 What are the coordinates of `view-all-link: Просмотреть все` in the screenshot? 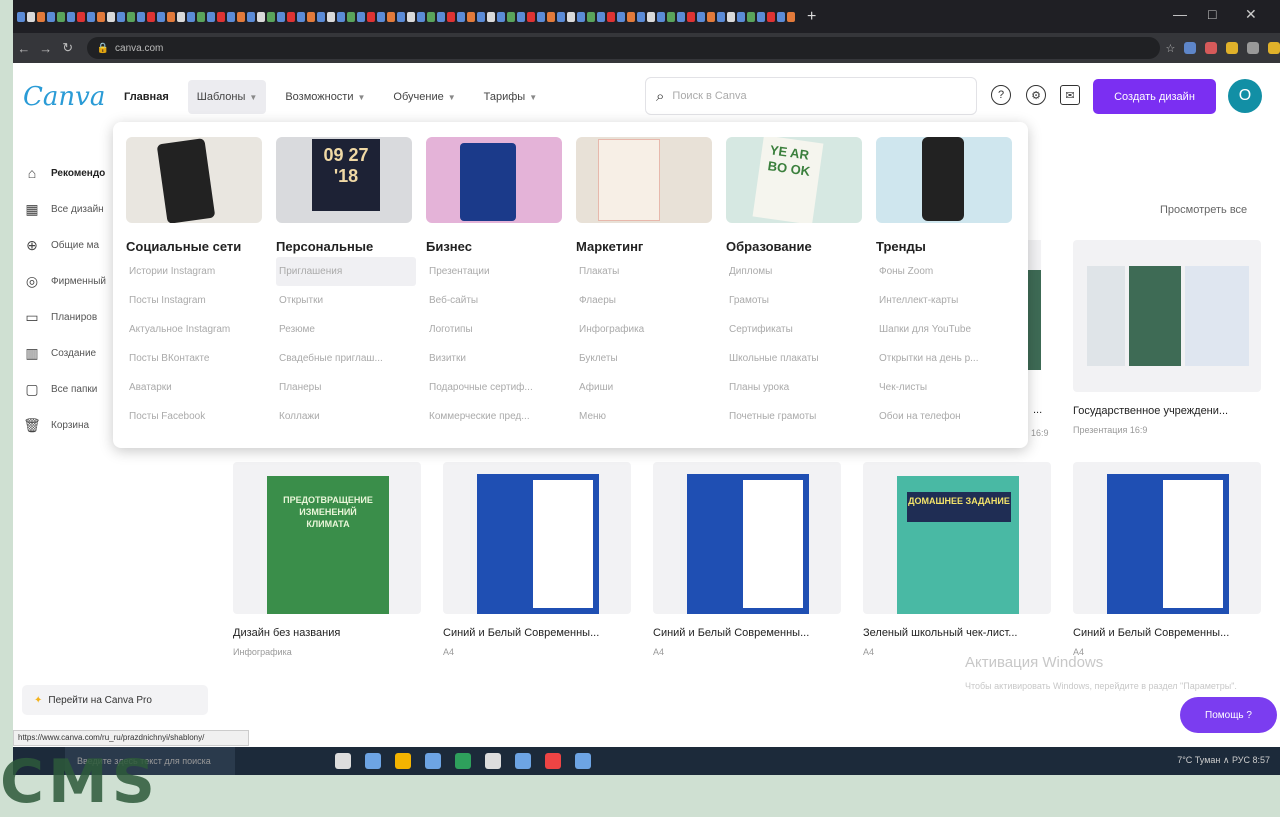 It's located at (1203, 210).